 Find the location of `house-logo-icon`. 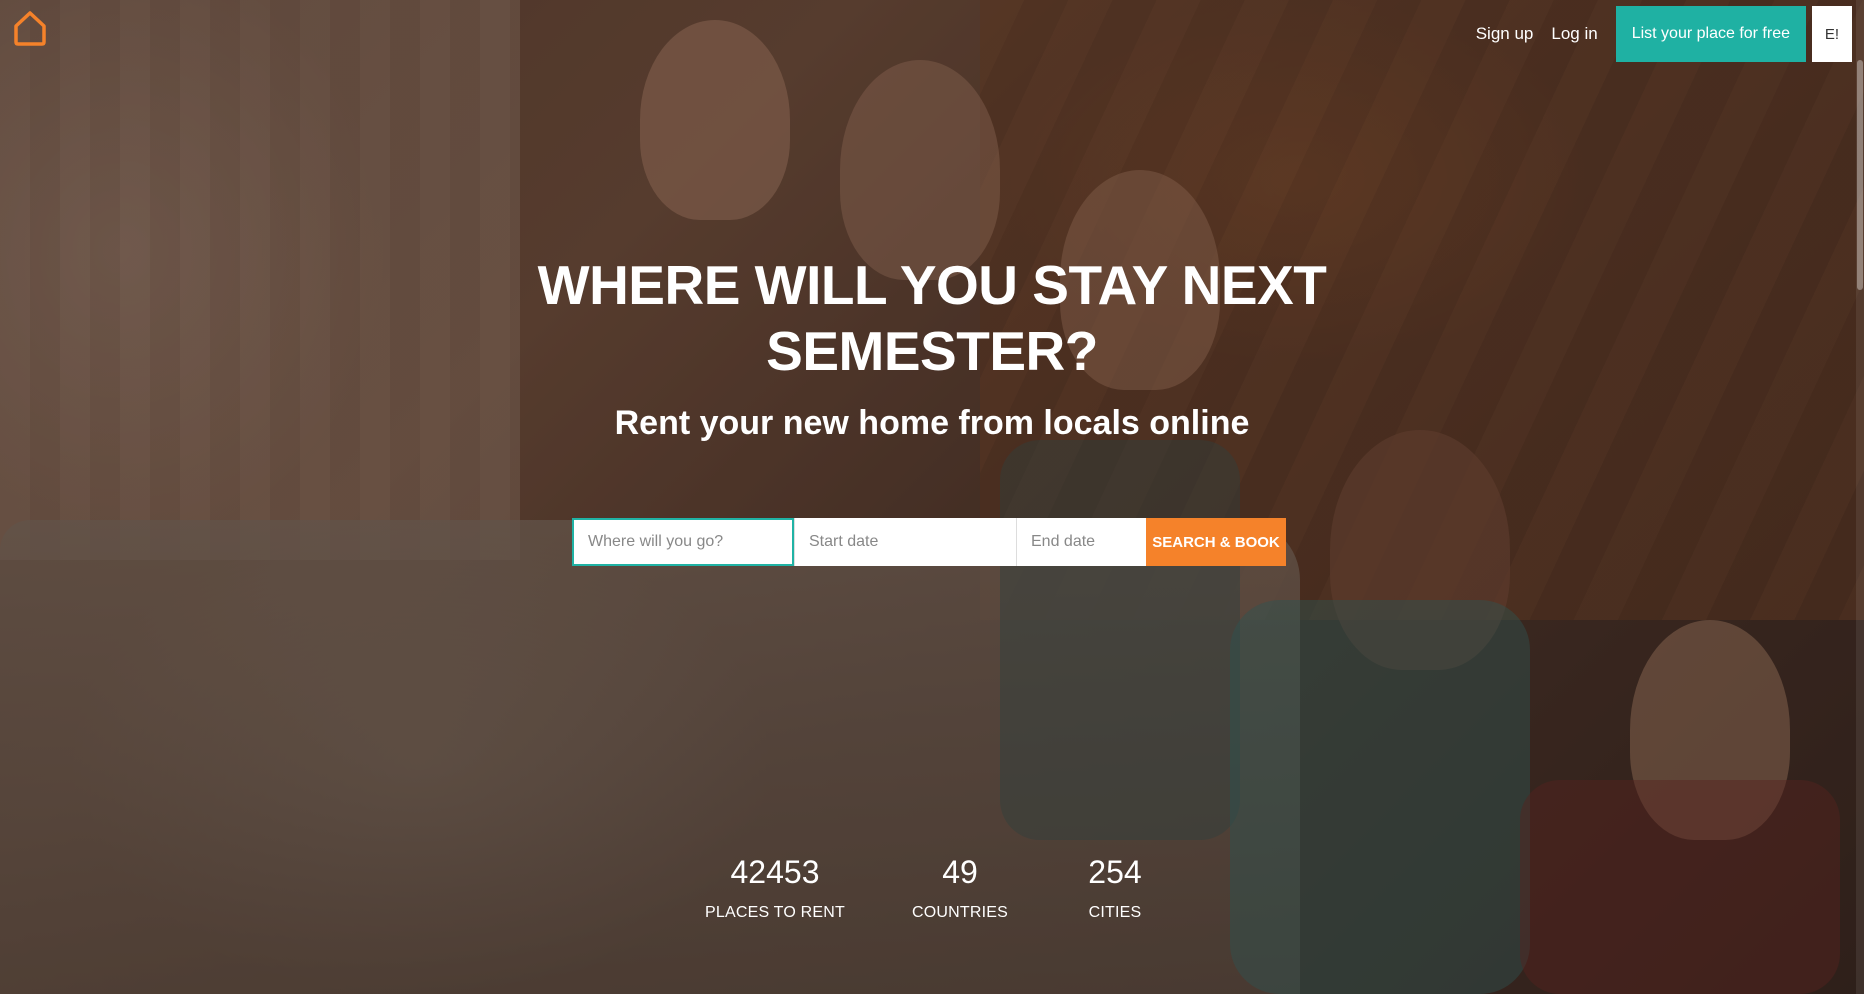

house-logo-icon is located at coordinates (30, 28).